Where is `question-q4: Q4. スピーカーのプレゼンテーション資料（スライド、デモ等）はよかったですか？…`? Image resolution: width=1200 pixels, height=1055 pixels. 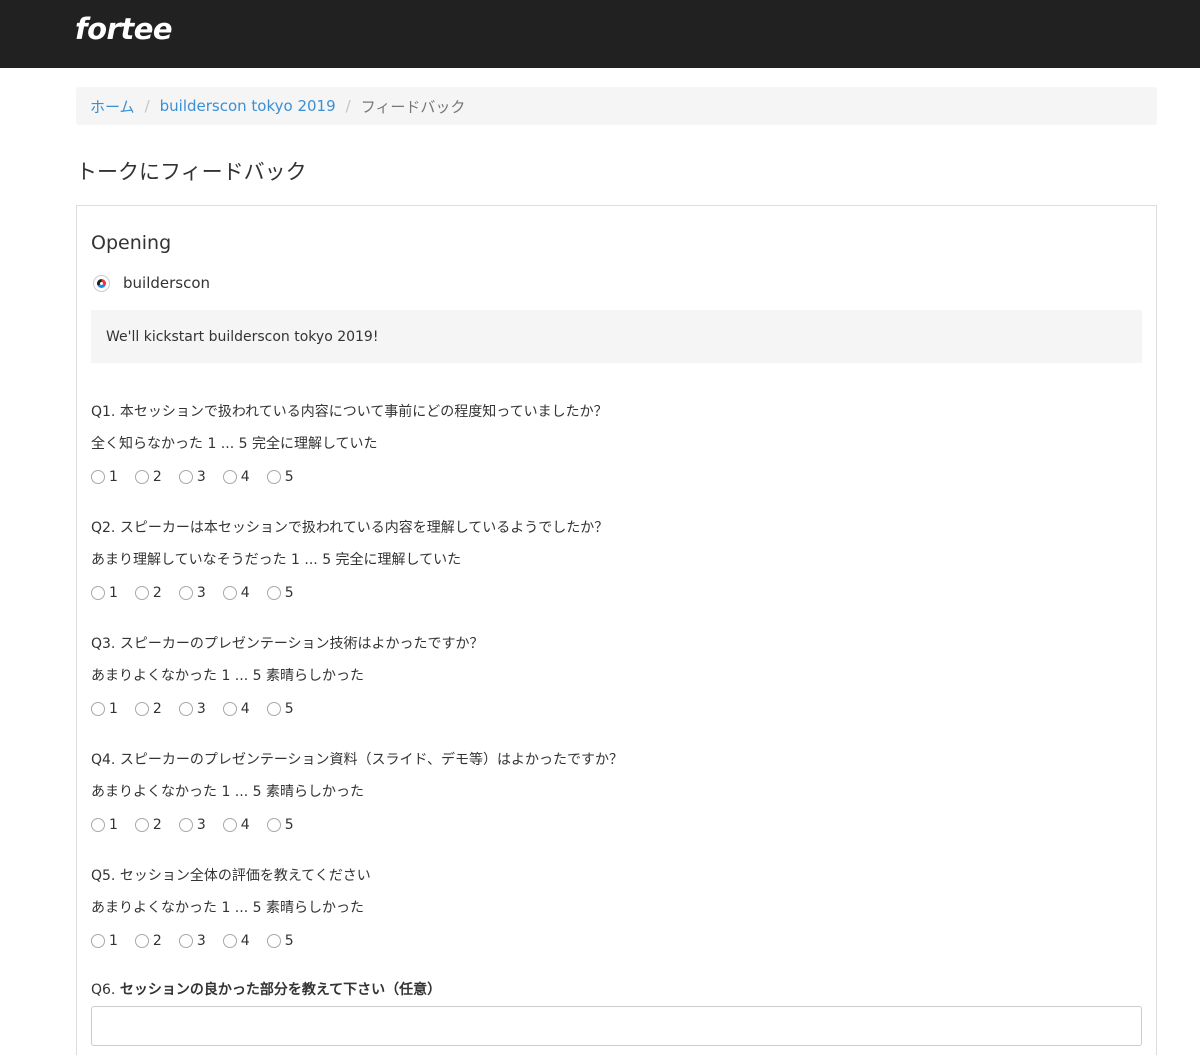
question-q4: Q4. スピーカーのプレゼンテーション資料（スライド、デモ等）はよかったですか？… is located at coordinates (616, 807).